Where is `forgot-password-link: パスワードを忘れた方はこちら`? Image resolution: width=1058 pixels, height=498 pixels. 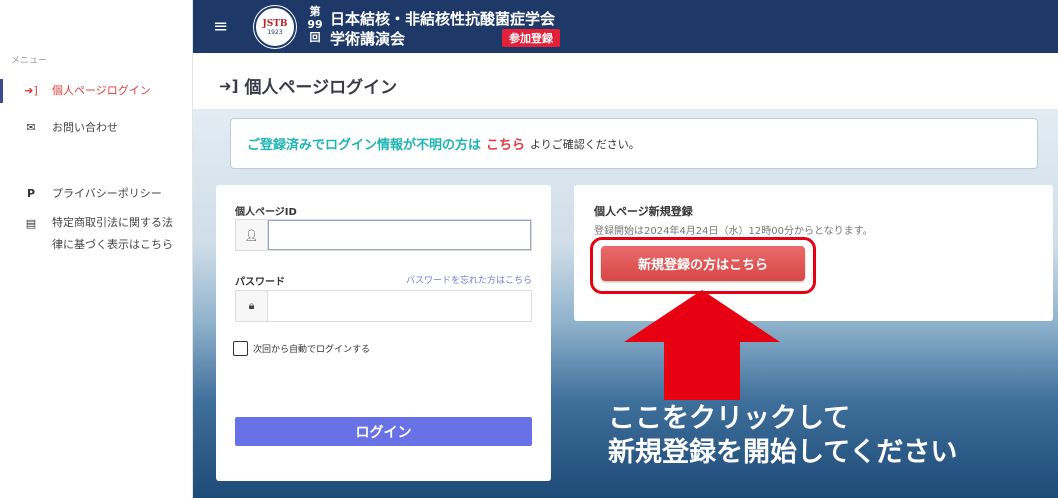 forgot-password-link: パスワードを忘れた方はこちら is located at coordinates (469, 279).